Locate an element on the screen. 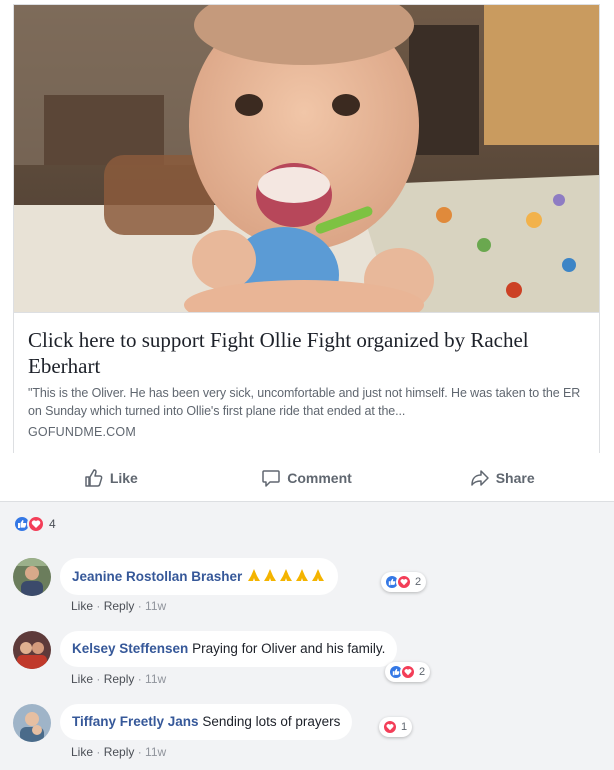  comment-author: Tiffany Freetly Jans is located at coordinates (135, 721).